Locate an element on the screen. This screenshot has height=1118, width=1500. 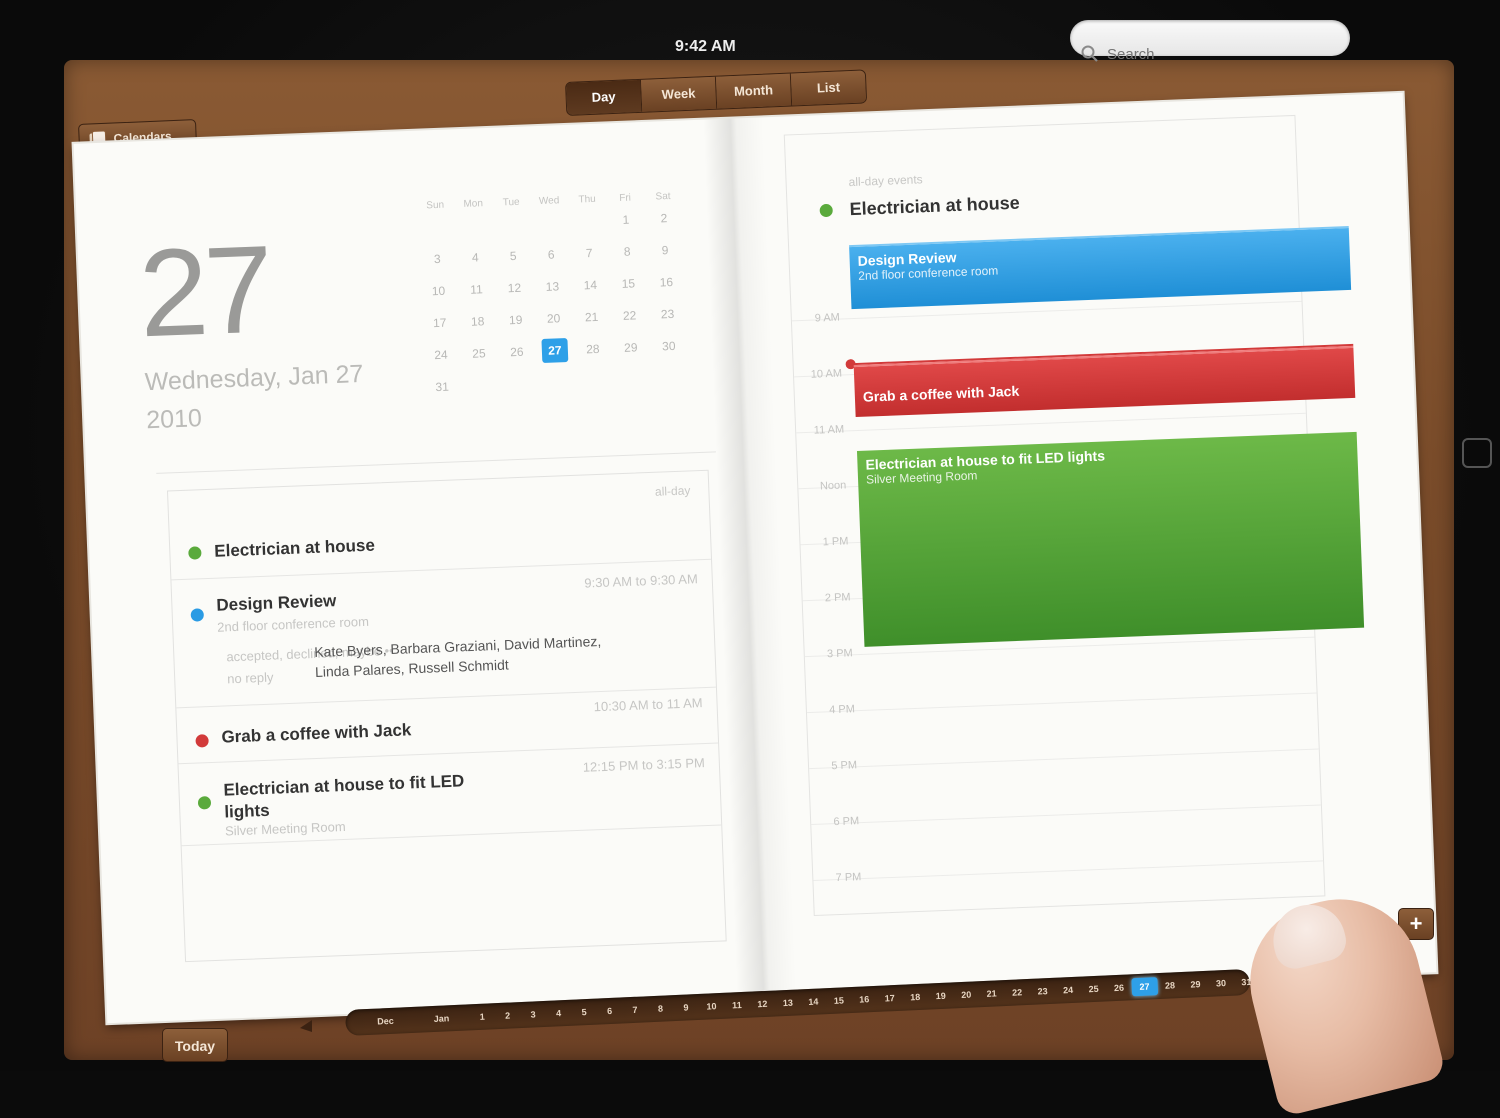
red-dot-icon is located at coordinates (202, 741).